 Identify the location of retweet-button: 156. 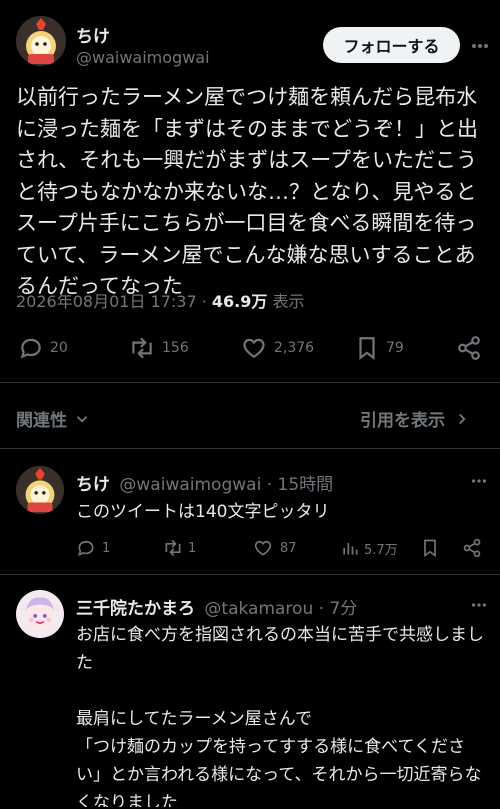
(158, 348).